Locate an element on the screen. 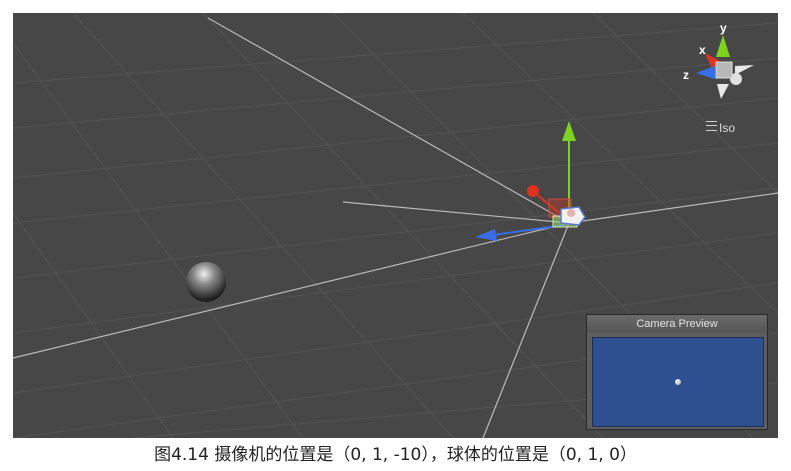 This screenshot has height=471, width=791. preview-sphere is located at coordinates (678, 382).